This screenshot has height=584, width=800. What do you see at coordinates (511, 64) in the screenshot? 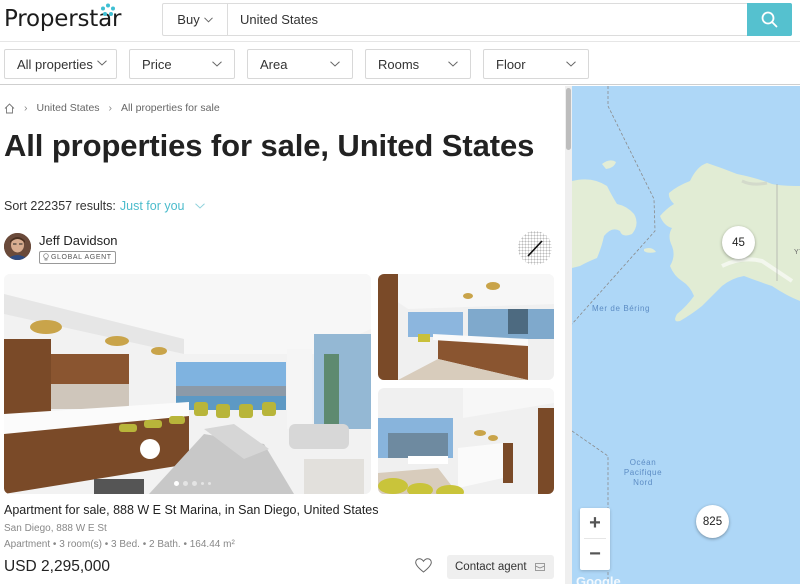
I see `filter-label: Floor` at bounding box center [511, 64].